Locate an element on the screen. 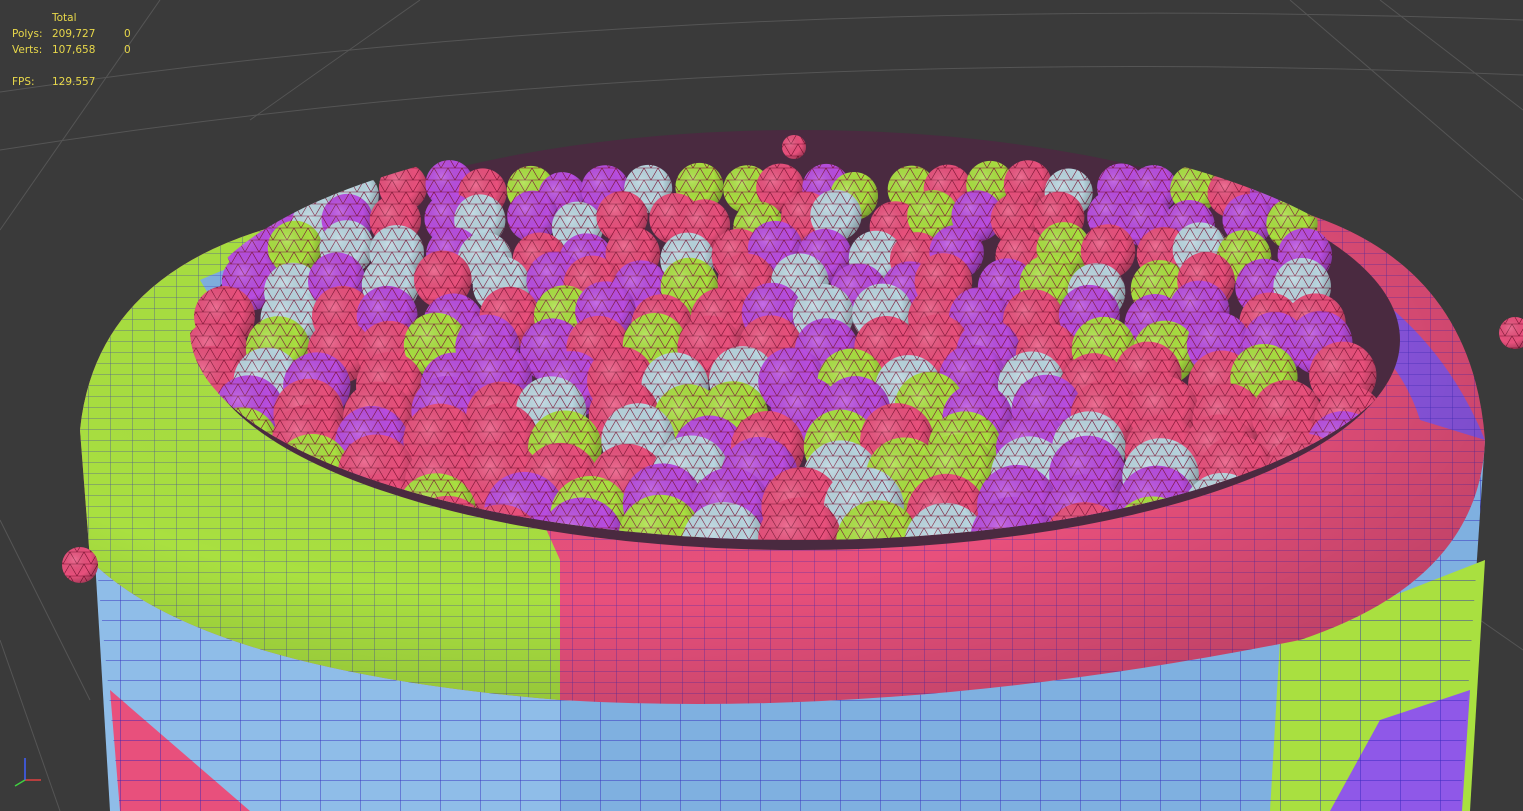  ball is located at coordinates (279, 190).